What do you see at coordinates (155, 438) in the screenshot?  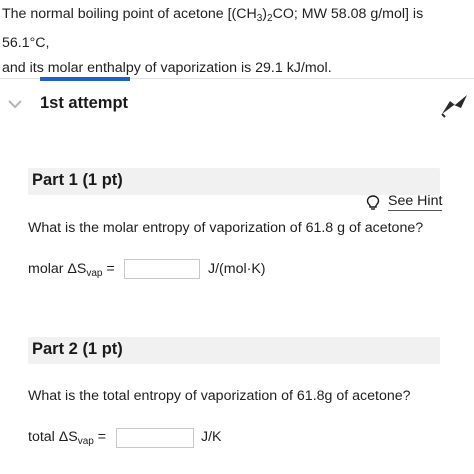 I see `part-2-answer-input` at bounding box center [155, 438].